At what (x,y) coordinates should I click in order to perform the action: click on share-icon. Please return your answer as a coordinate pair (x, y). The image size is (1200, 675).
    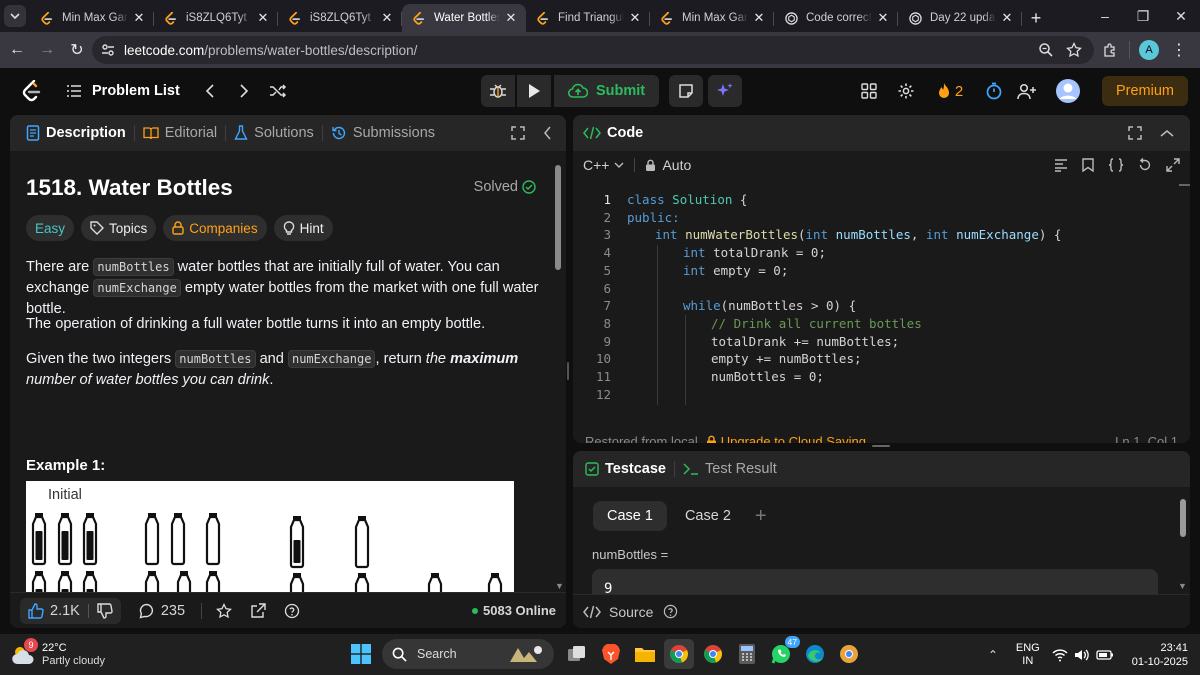
    Looking at the image, I should click on (258, 610).